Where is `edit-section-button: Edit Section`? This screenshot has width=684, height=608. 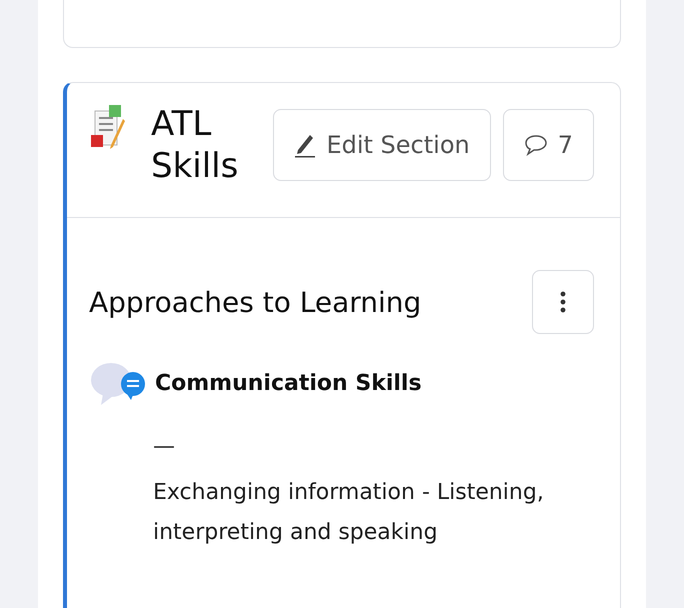 edit-section-button: Edit Section is located at coordinates (382, 145).